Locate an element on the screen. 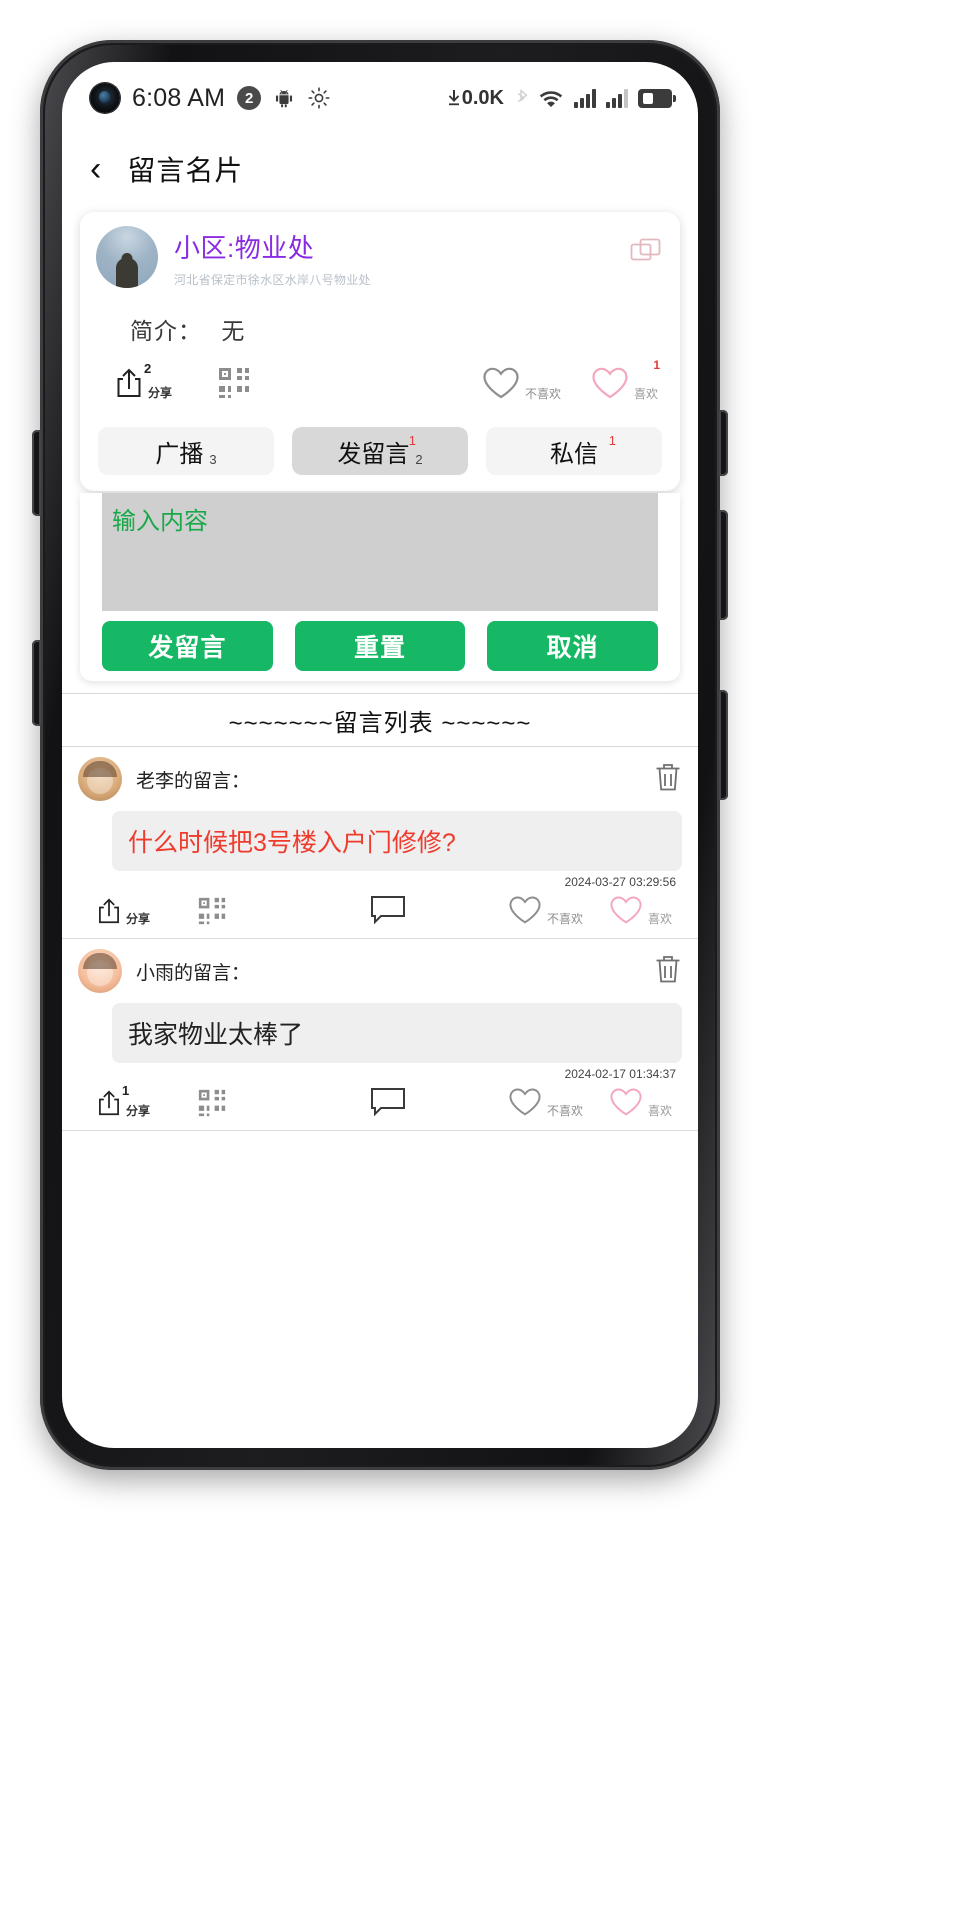 The image size is (960, 1920). like-action: 1 喜欢 is located at coordinates (625, 381).